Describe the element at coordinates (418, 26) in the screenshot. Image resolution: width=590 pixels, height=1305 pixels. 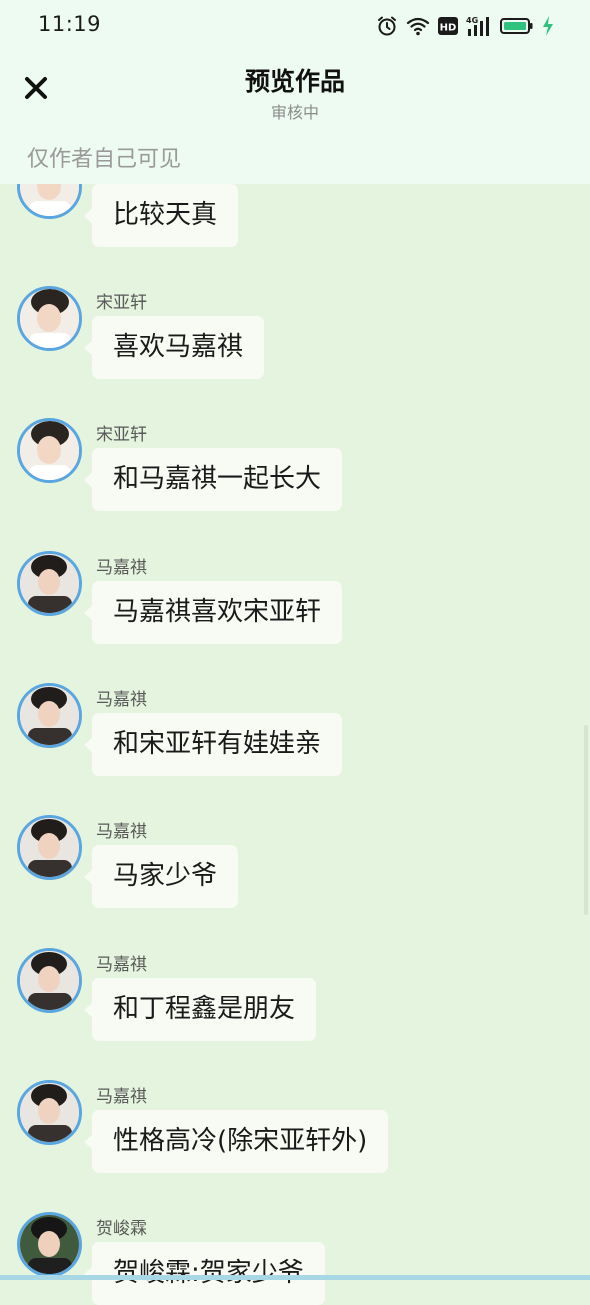
I see `wifi-icon` at that location.